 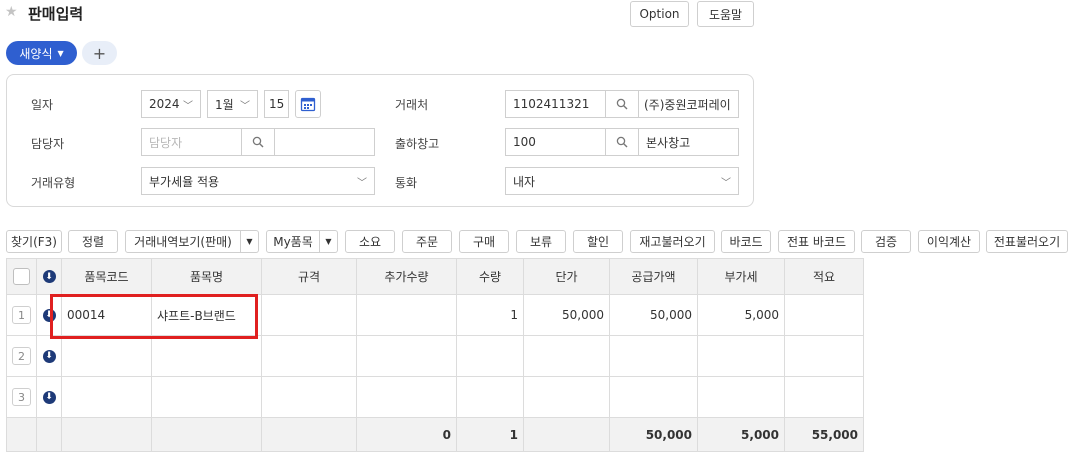 I want to click on trade-type-select: 부가세율 적용 ﹀, so click(x=258, y=181).